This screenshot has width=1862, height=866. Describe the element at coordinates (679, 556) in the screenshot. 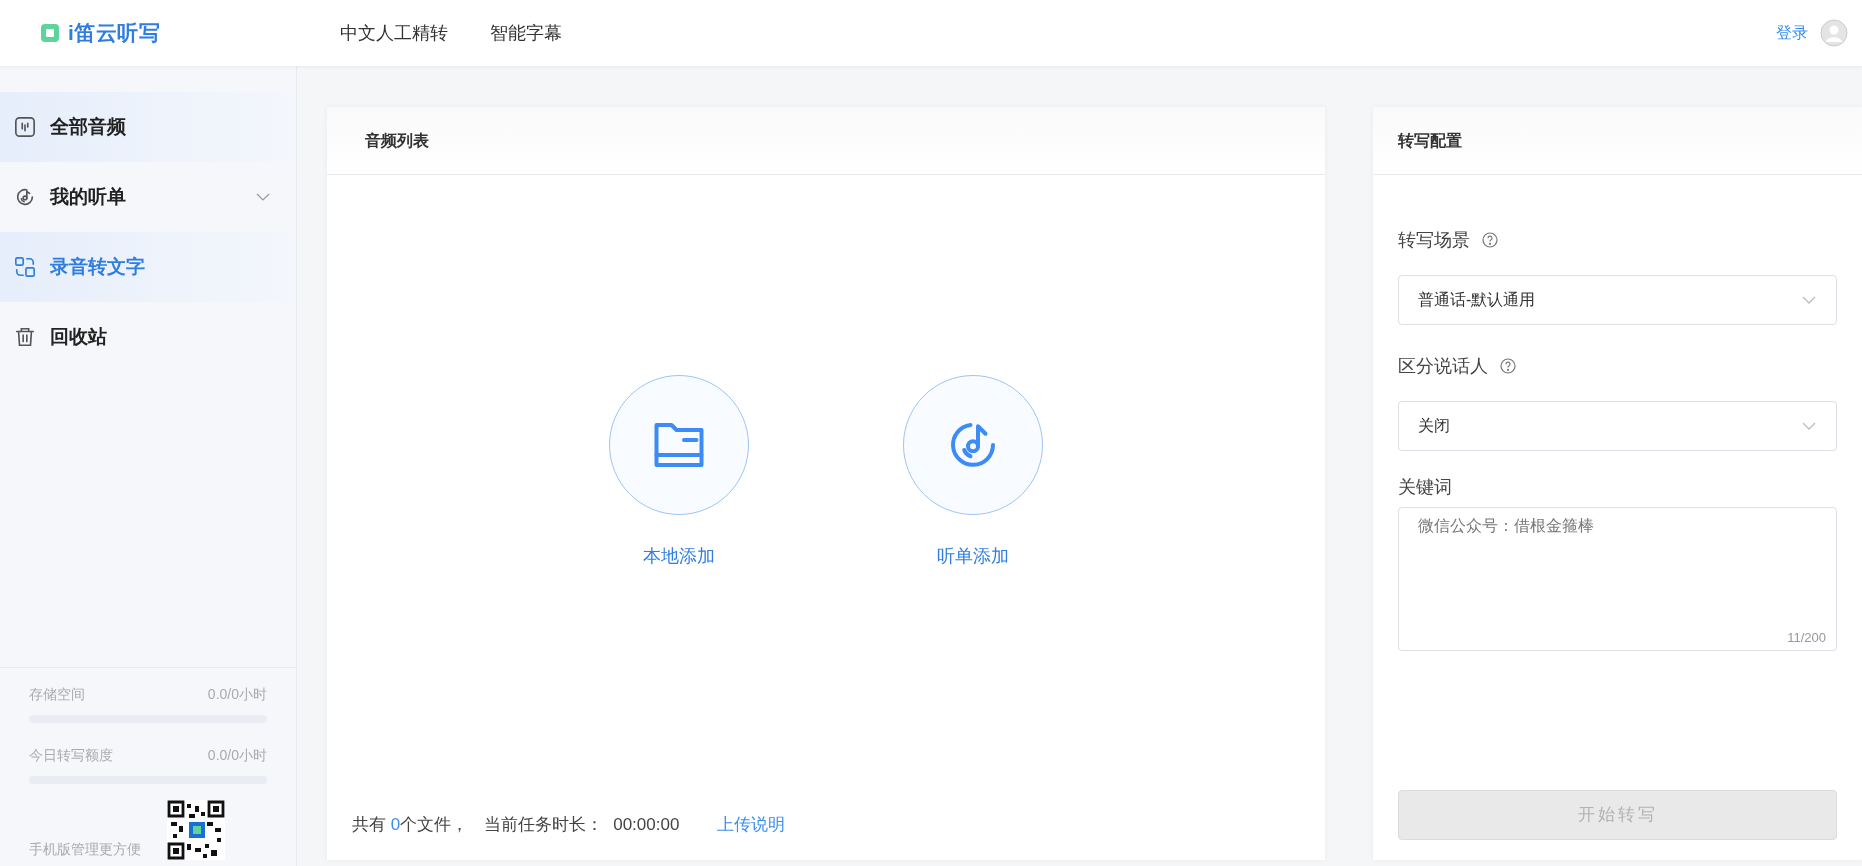

I see `add-source-link: 本地添加` at that location.